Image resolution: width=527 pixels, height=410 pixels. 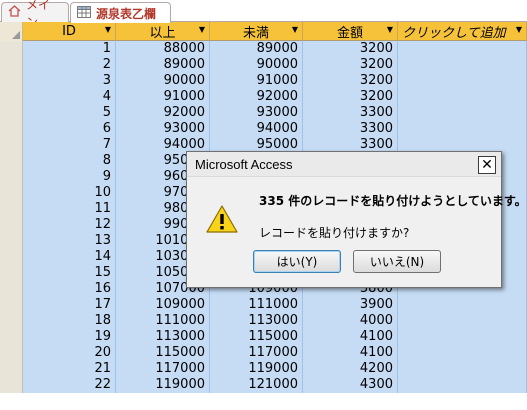 I want to click on table-row: 3 90000 91000 3200, so click(x=263, y=81).